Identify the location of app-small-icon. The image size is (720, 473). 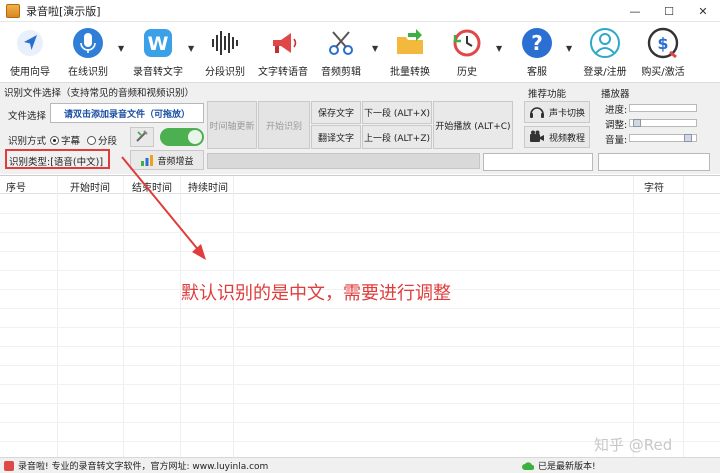
(9, 465).